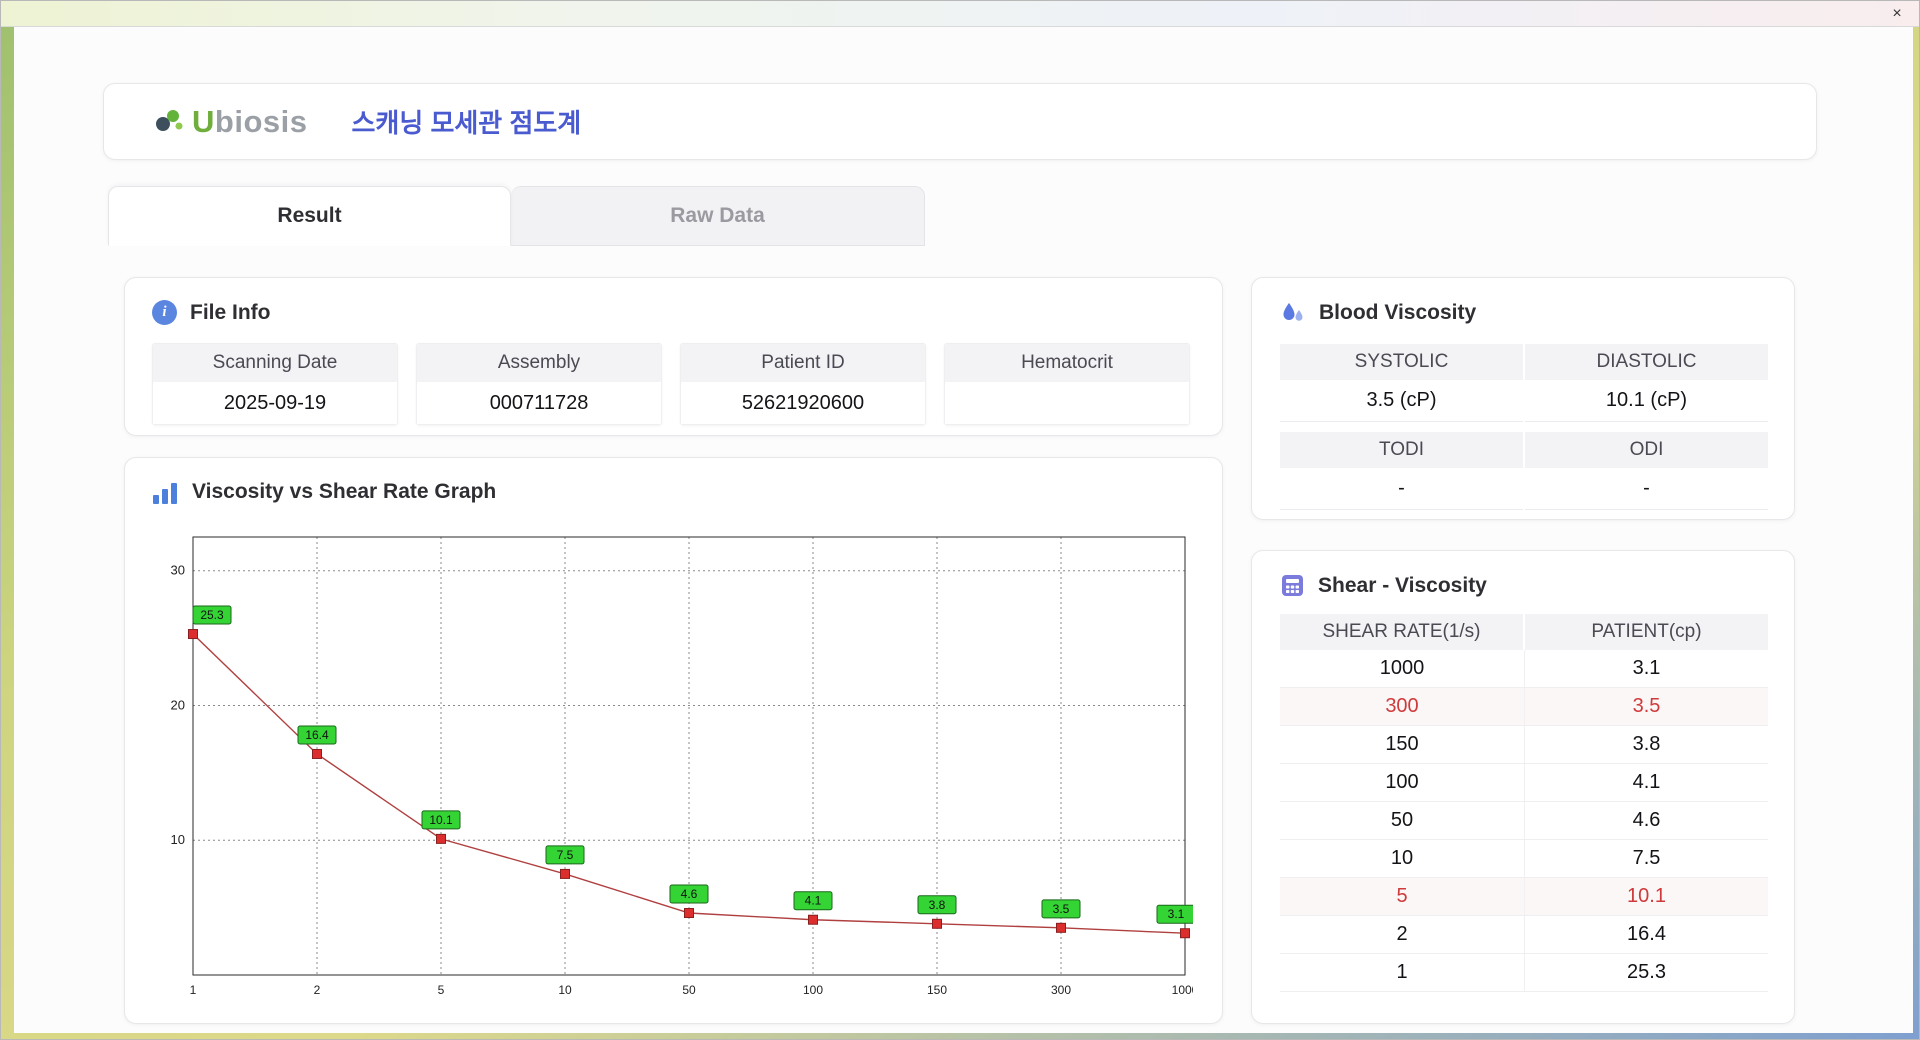 The width and height of the screenshot is (1920, 1040). I want to click on brand-logo: Ubiosis, so click(229, 122).